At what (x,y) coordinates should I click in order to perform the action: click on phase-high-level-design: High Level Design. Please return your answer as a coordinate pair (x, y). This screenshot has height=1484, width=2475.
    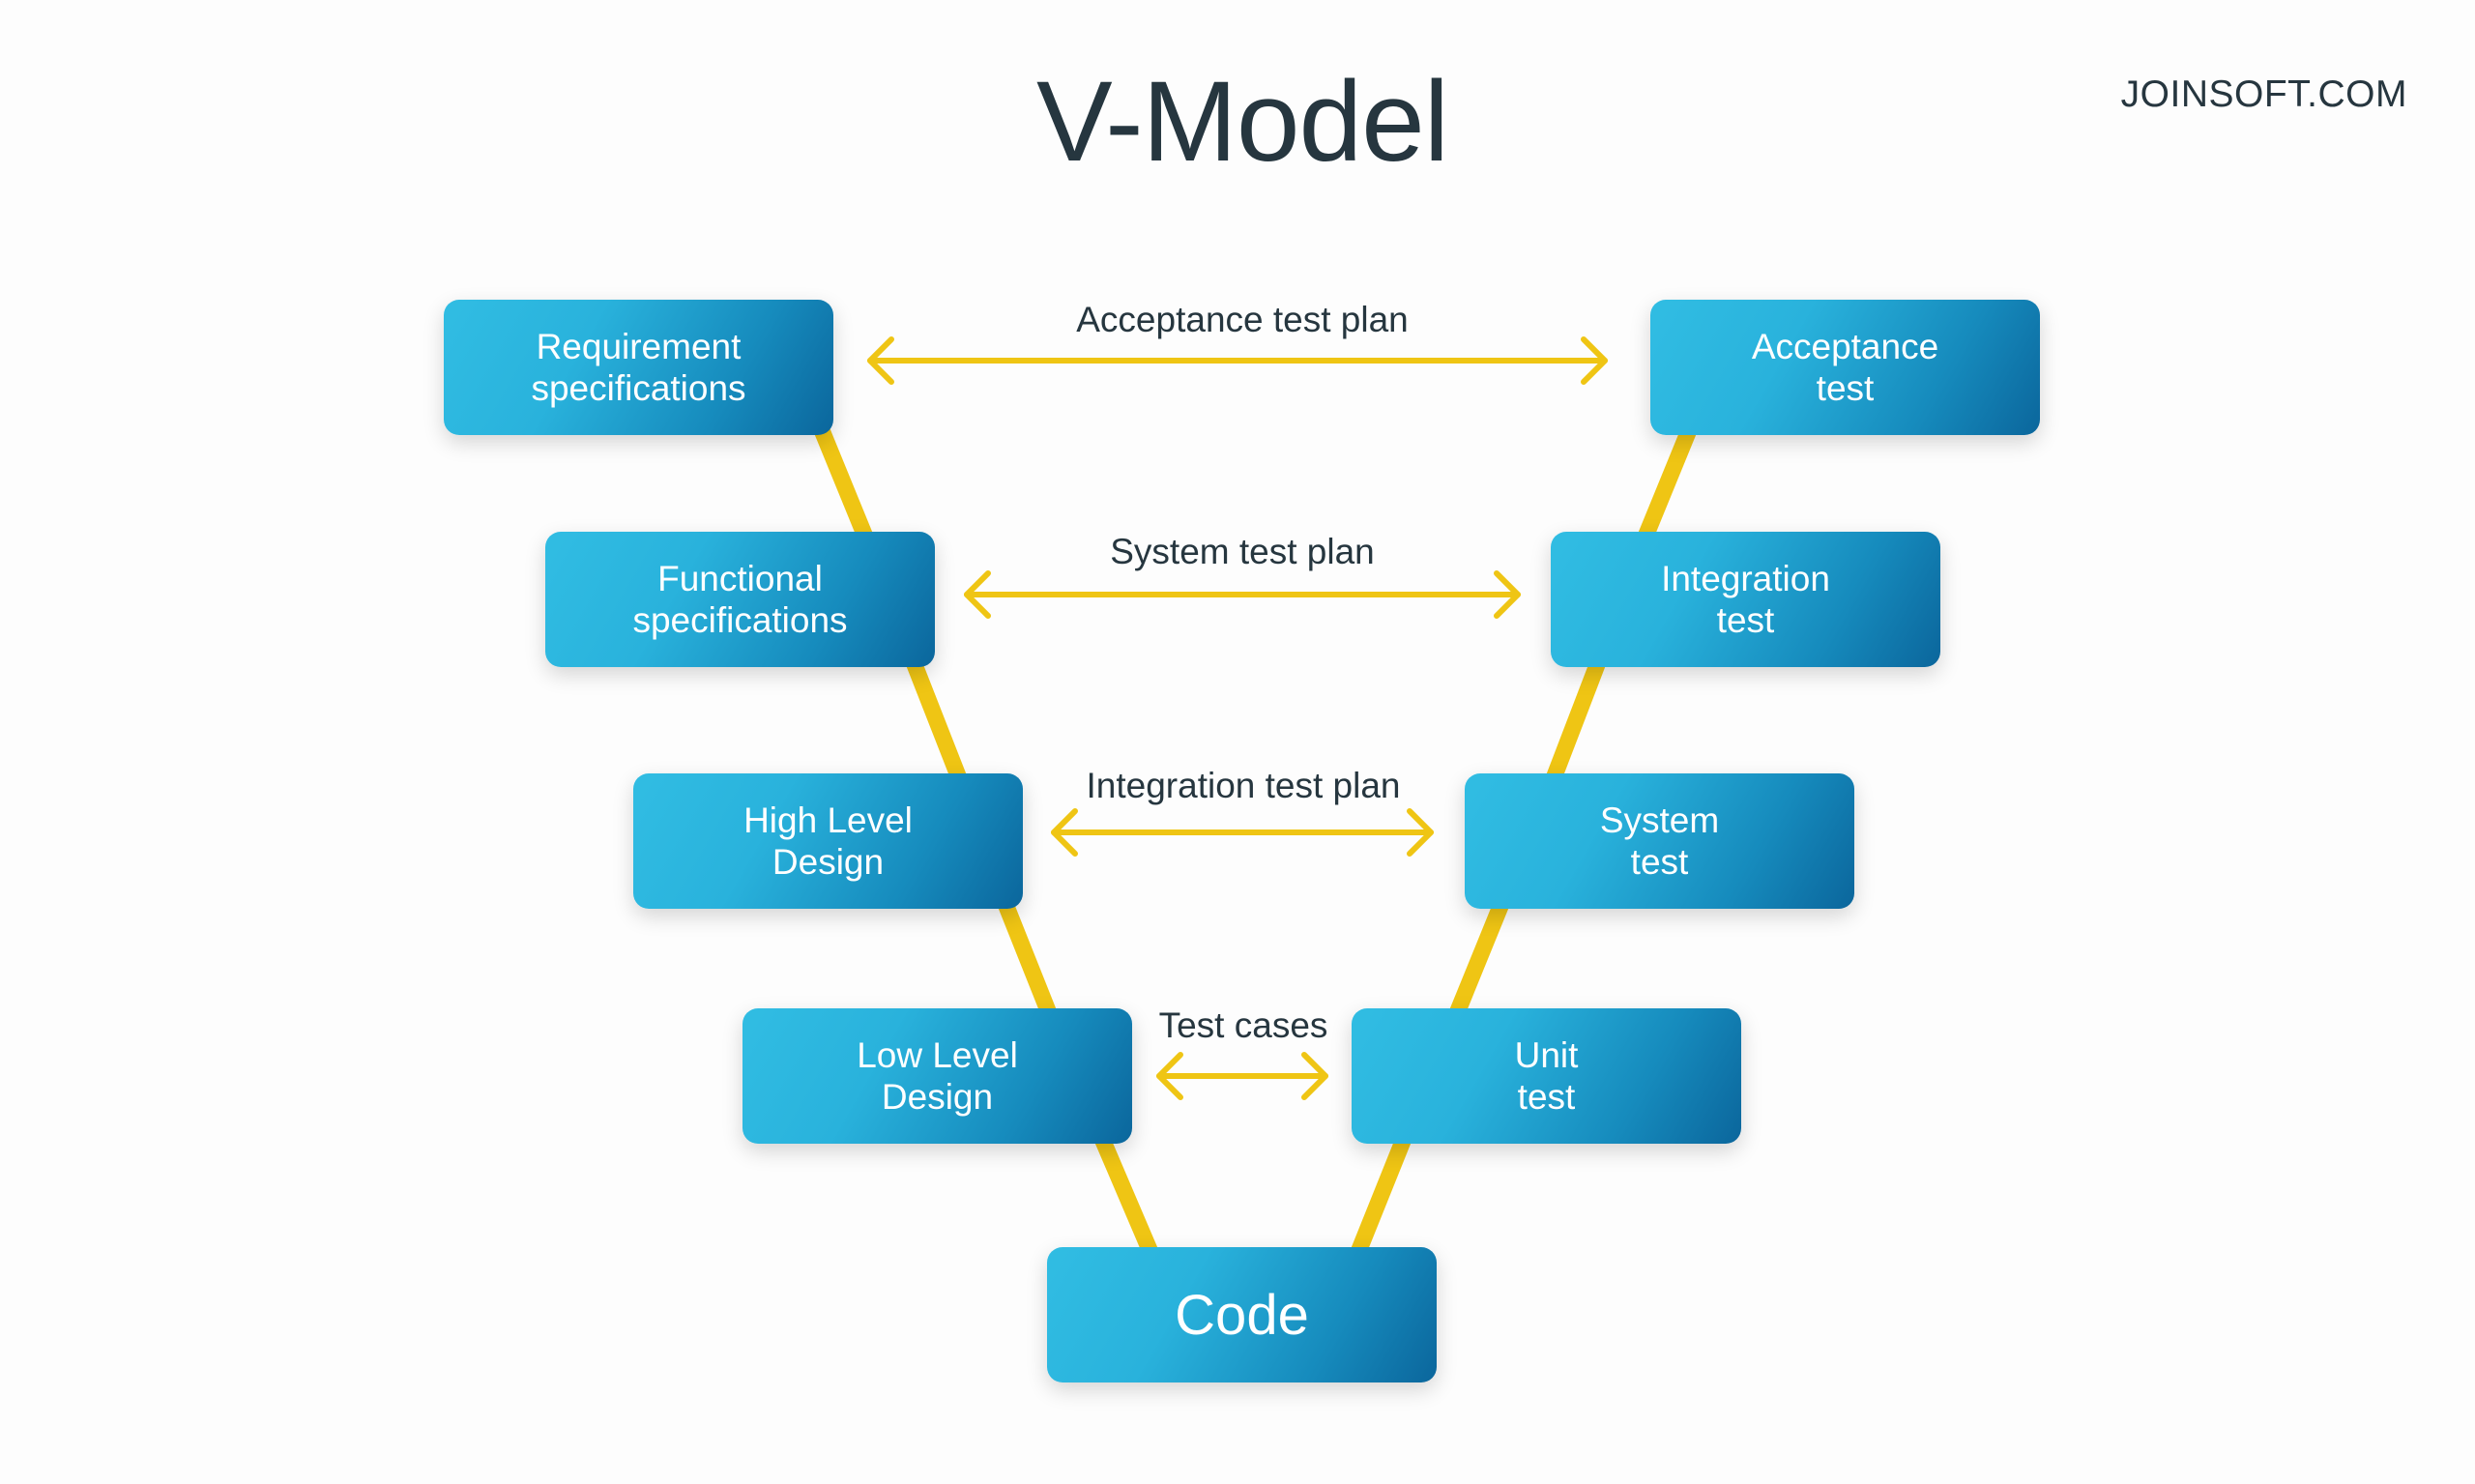
    Looking at the image, I should click on (828, 841).